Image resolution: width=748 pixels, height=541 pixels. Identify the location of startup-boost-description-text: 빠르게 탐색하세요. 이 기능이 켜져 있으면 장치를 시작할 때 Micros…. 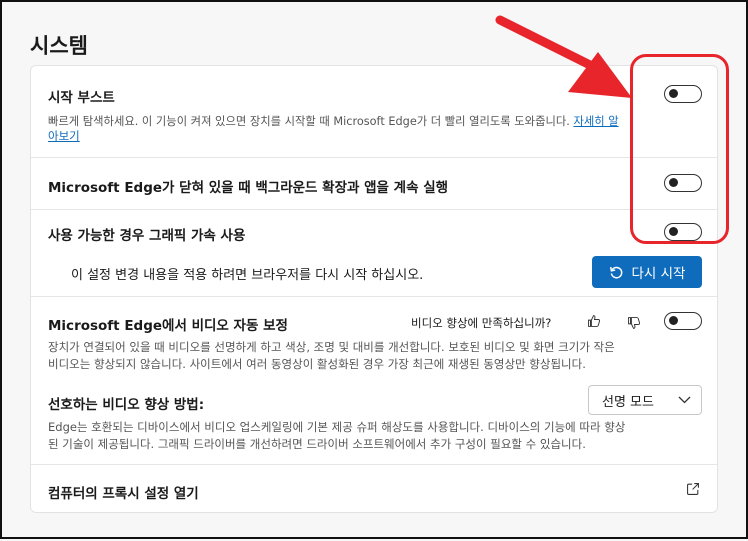
(309, 121).